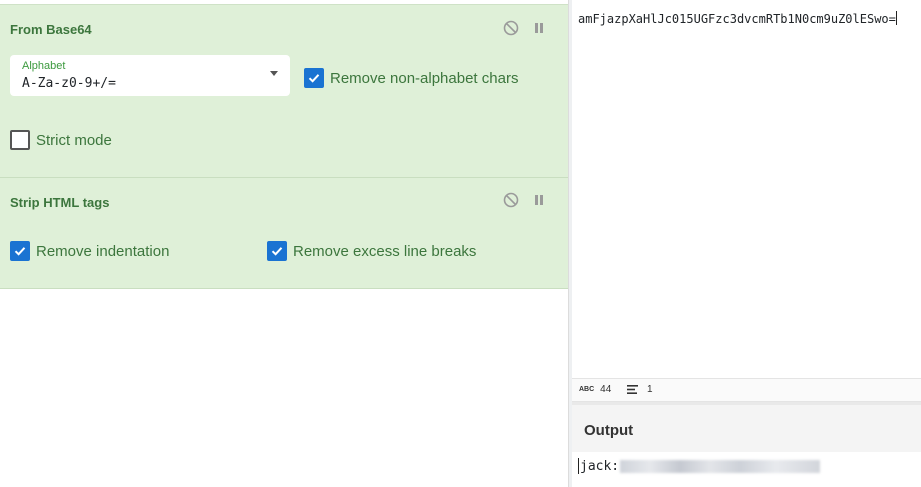 The height and width of the screenshot is (487, 921). I want to click on dropdown-caret-icon, so click(274, 73).